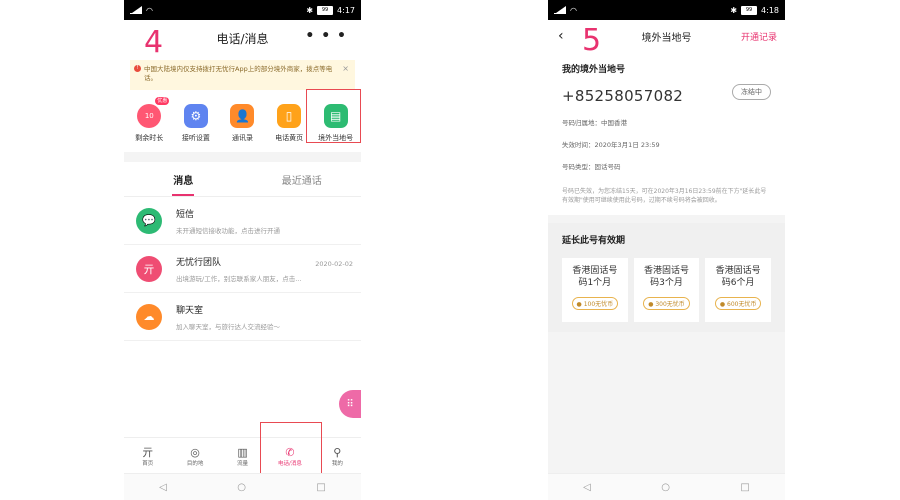 The width and height of the screenshot is (900, 500). What do you see at coordinates (670, 304) in the screenshot?
I see `price-label: 300无忧币` at bounding box center [670, 304].